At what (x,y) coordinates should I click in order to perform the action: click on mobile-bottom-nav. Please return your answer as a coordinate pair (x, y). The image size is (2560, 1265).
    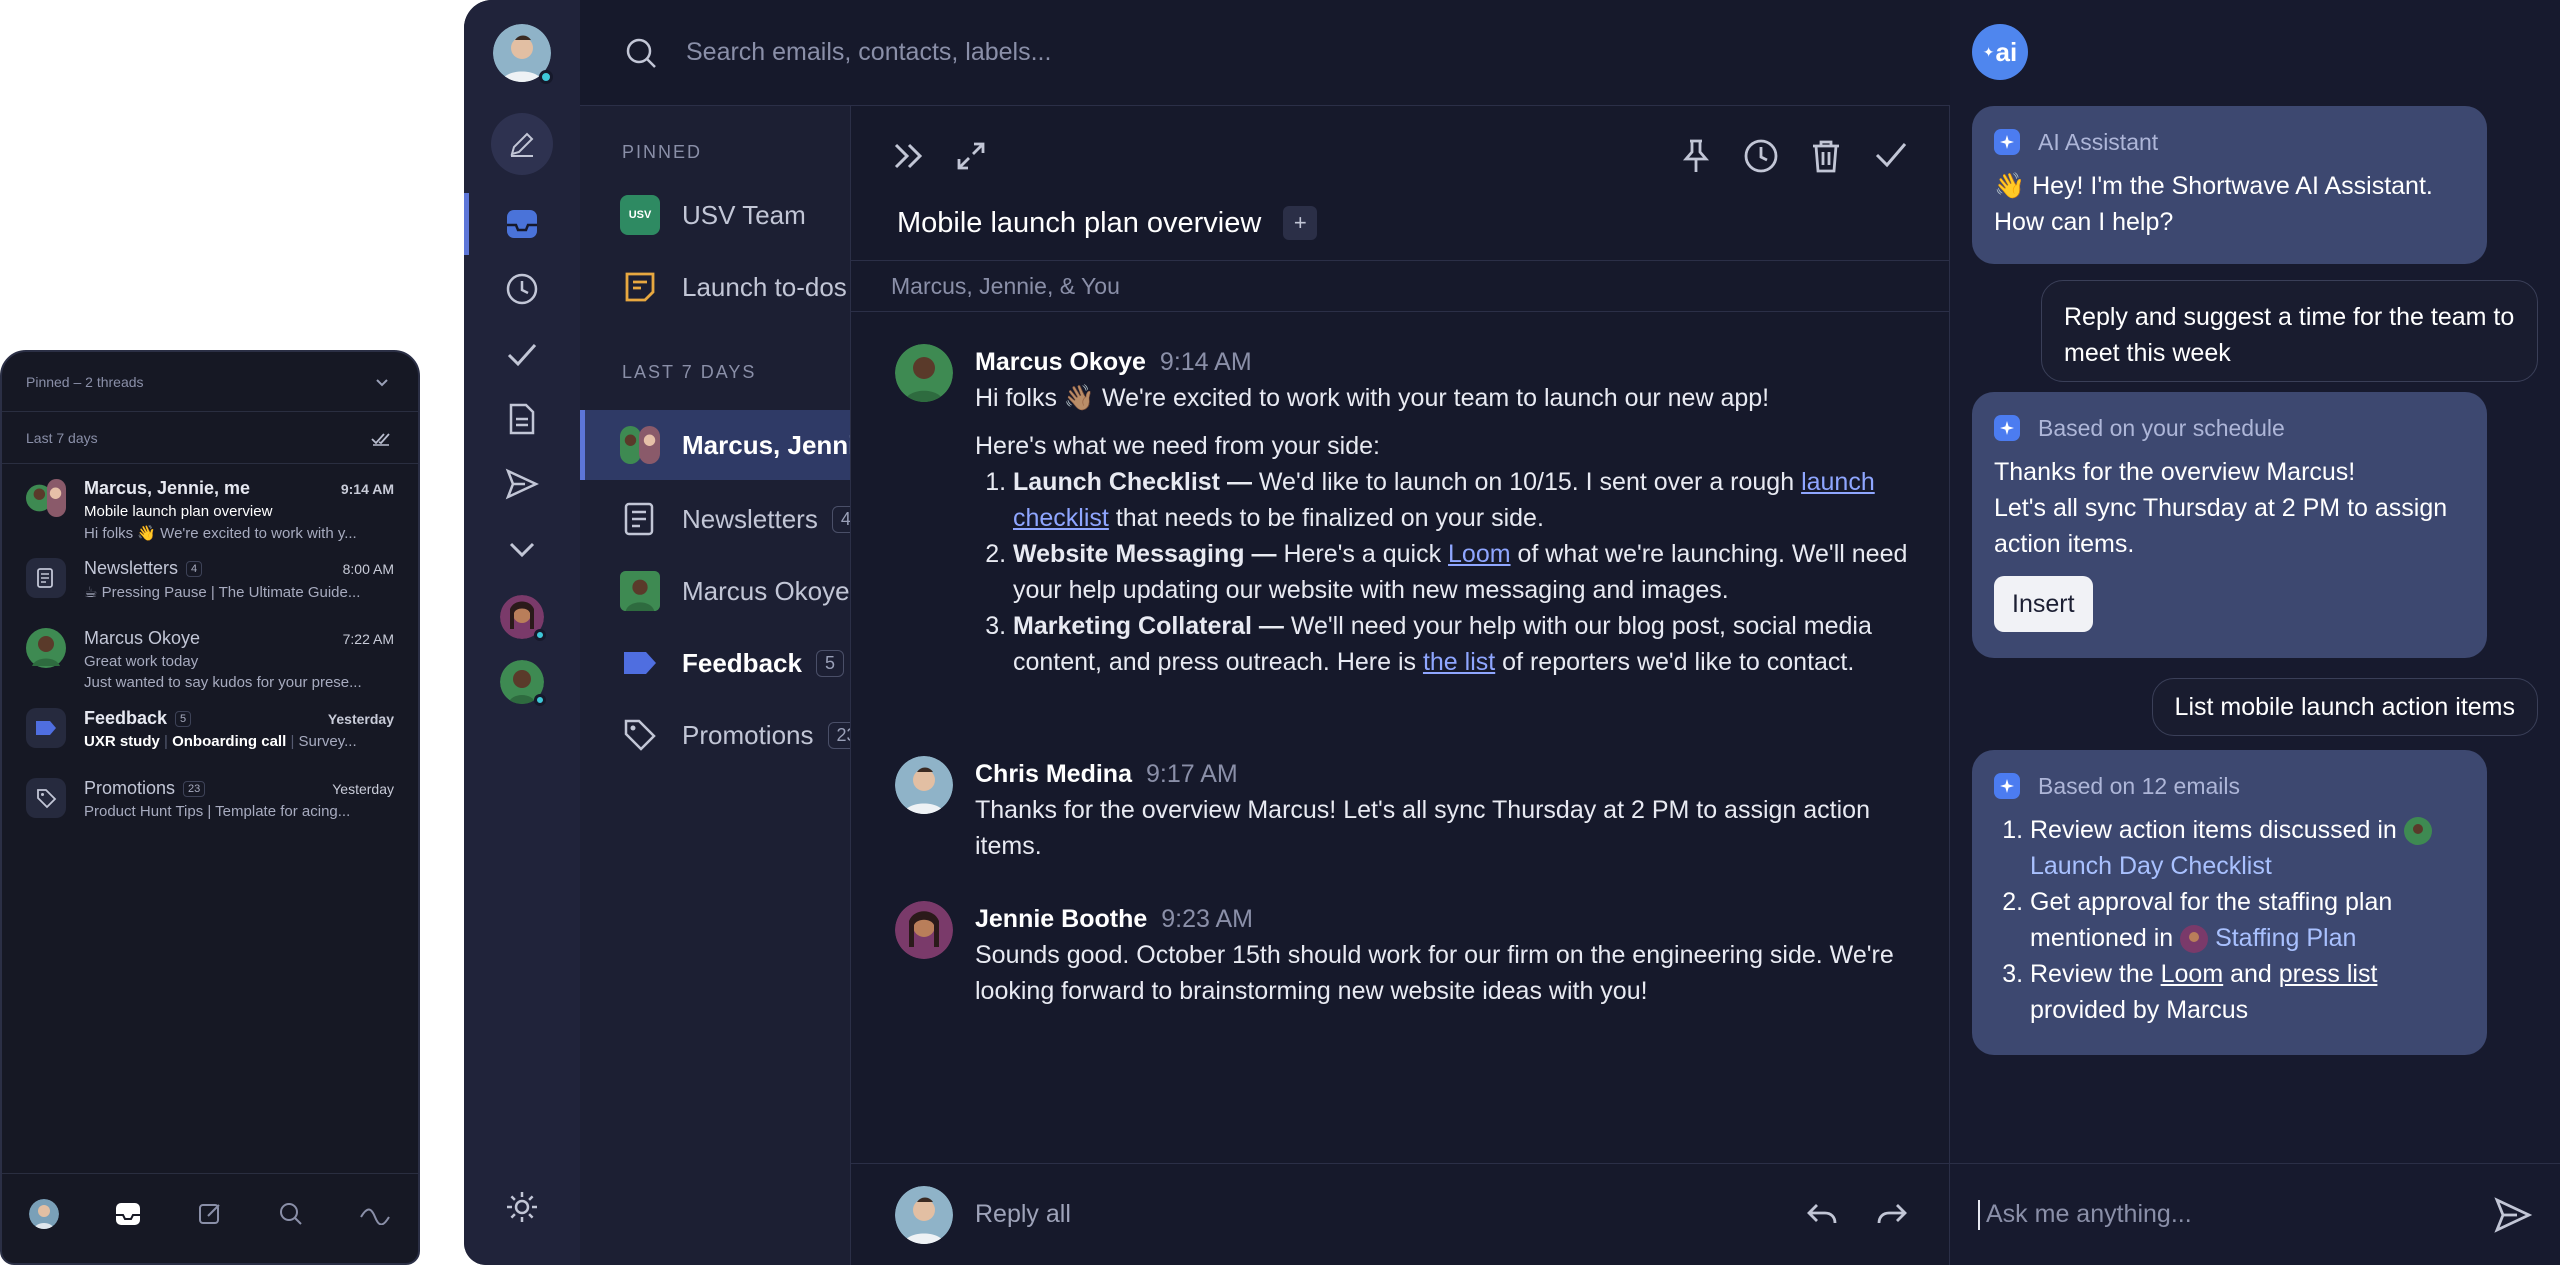
    Looking at the image, I should click on (210, 1218).